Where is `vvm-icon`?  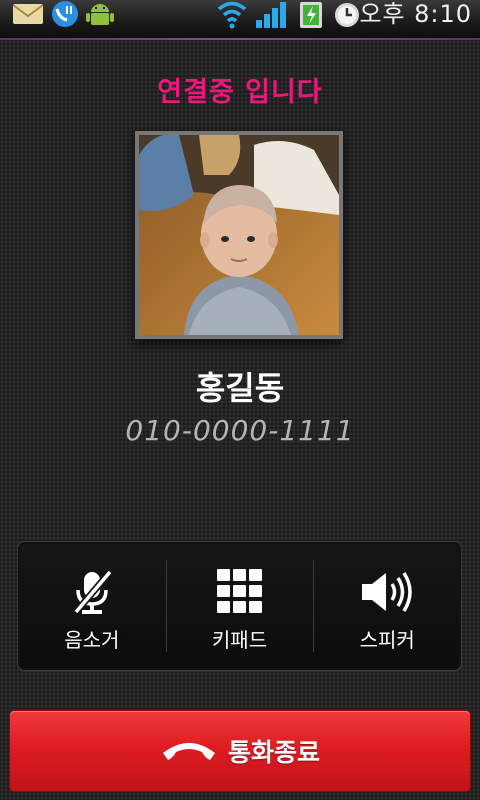 vvm-icon is located at coordinates (65, 15).